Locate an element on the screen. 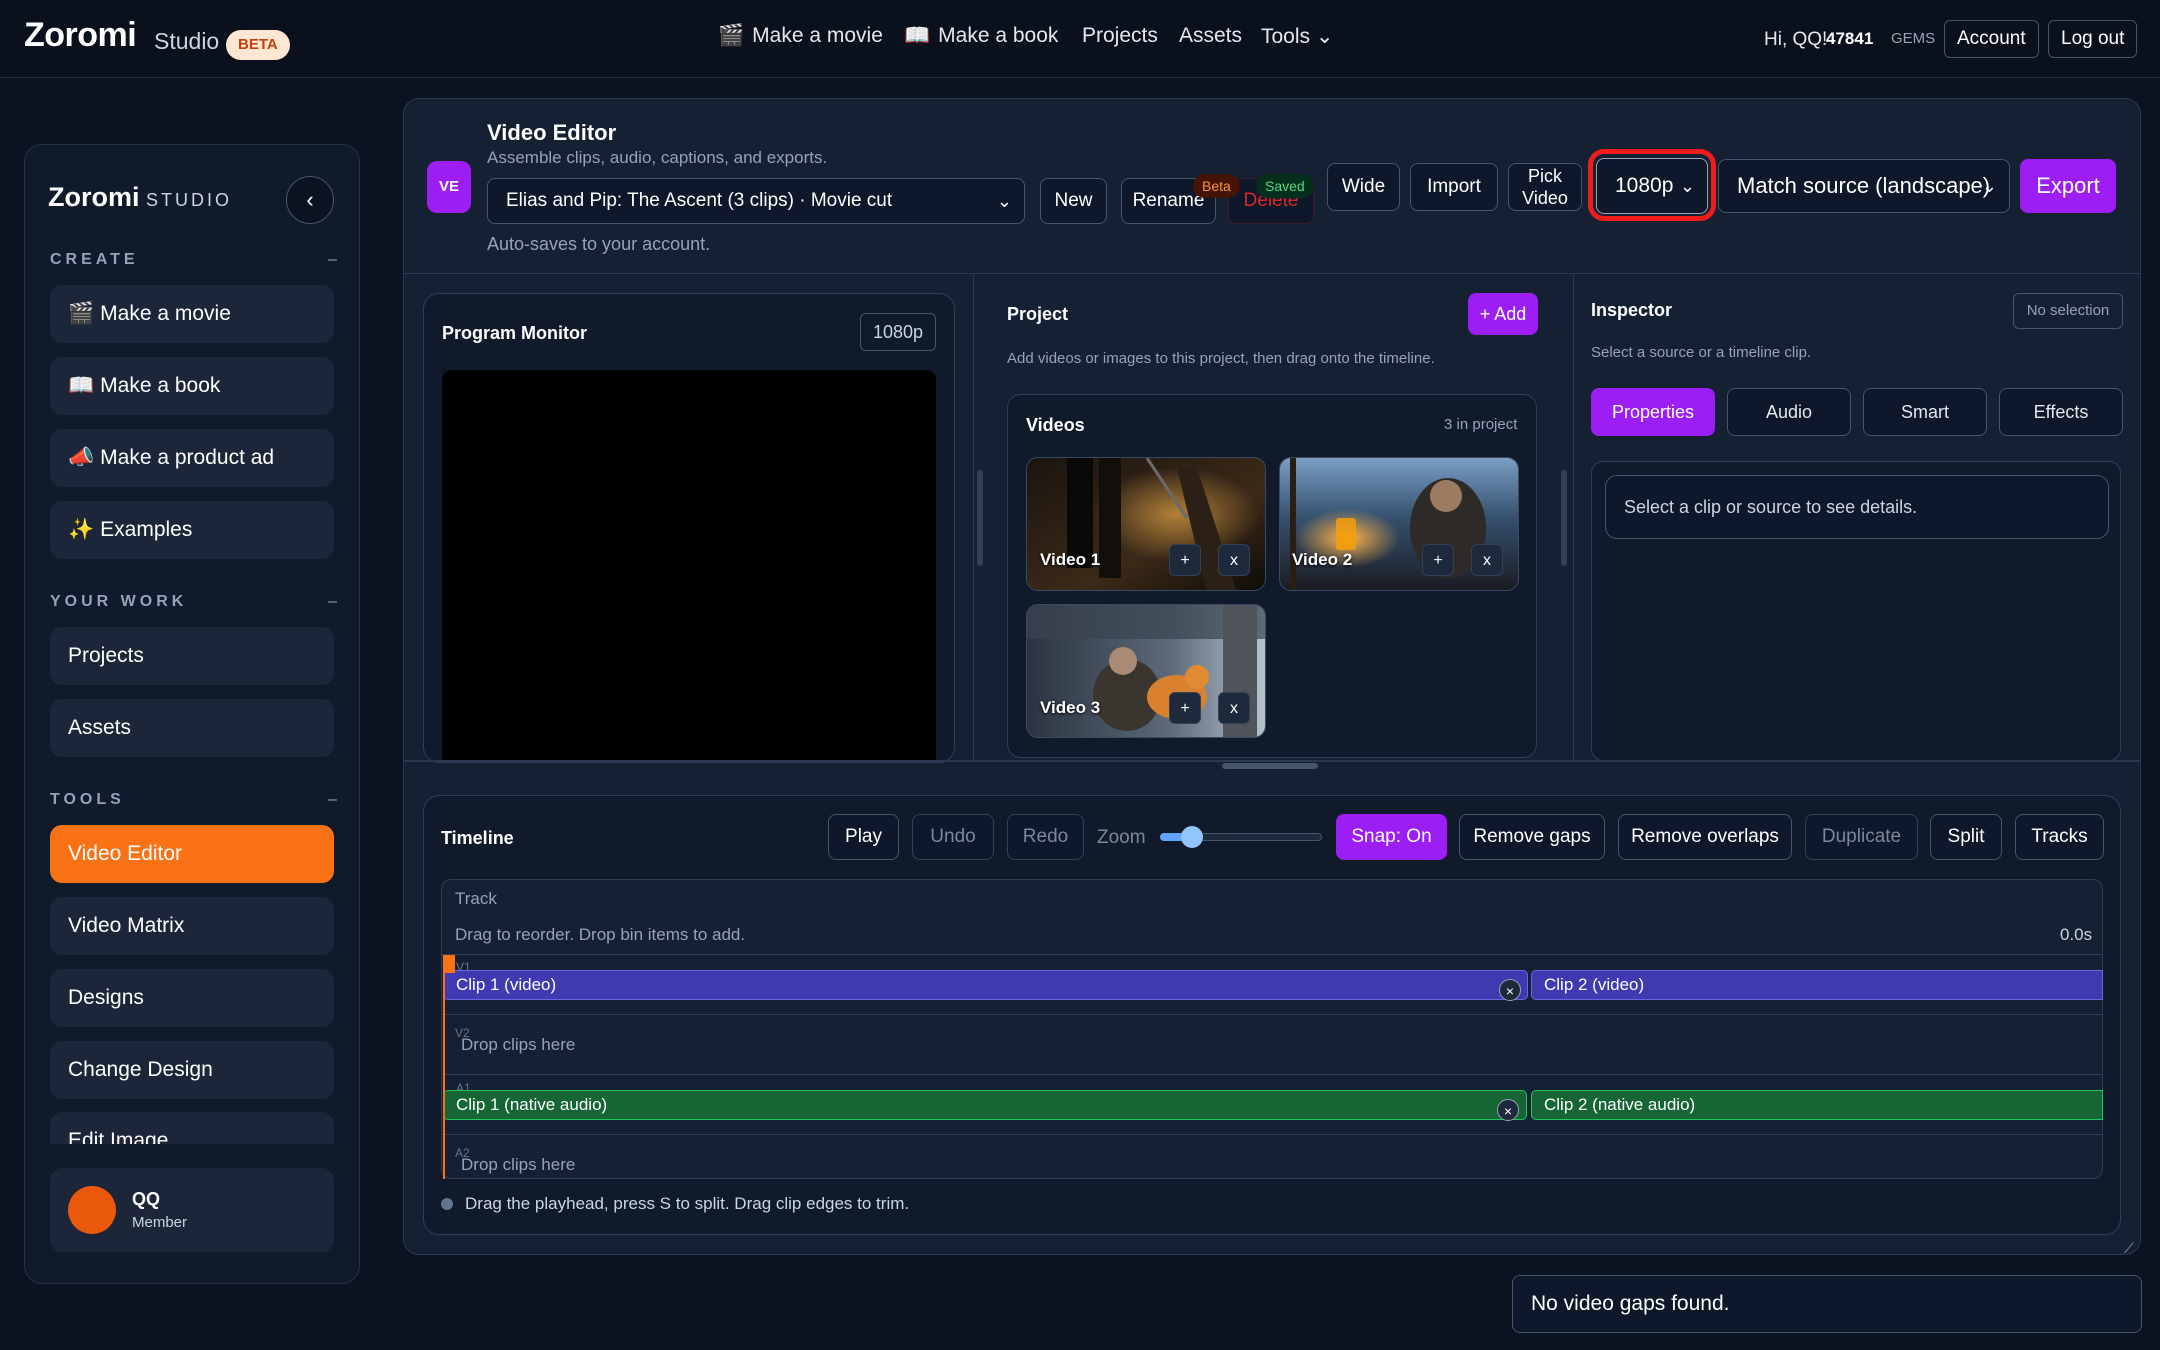 Image resolution: width=2160 pixels, height=1350 pixels. tab-properties: Properties is located at coordinates (1653, 412).